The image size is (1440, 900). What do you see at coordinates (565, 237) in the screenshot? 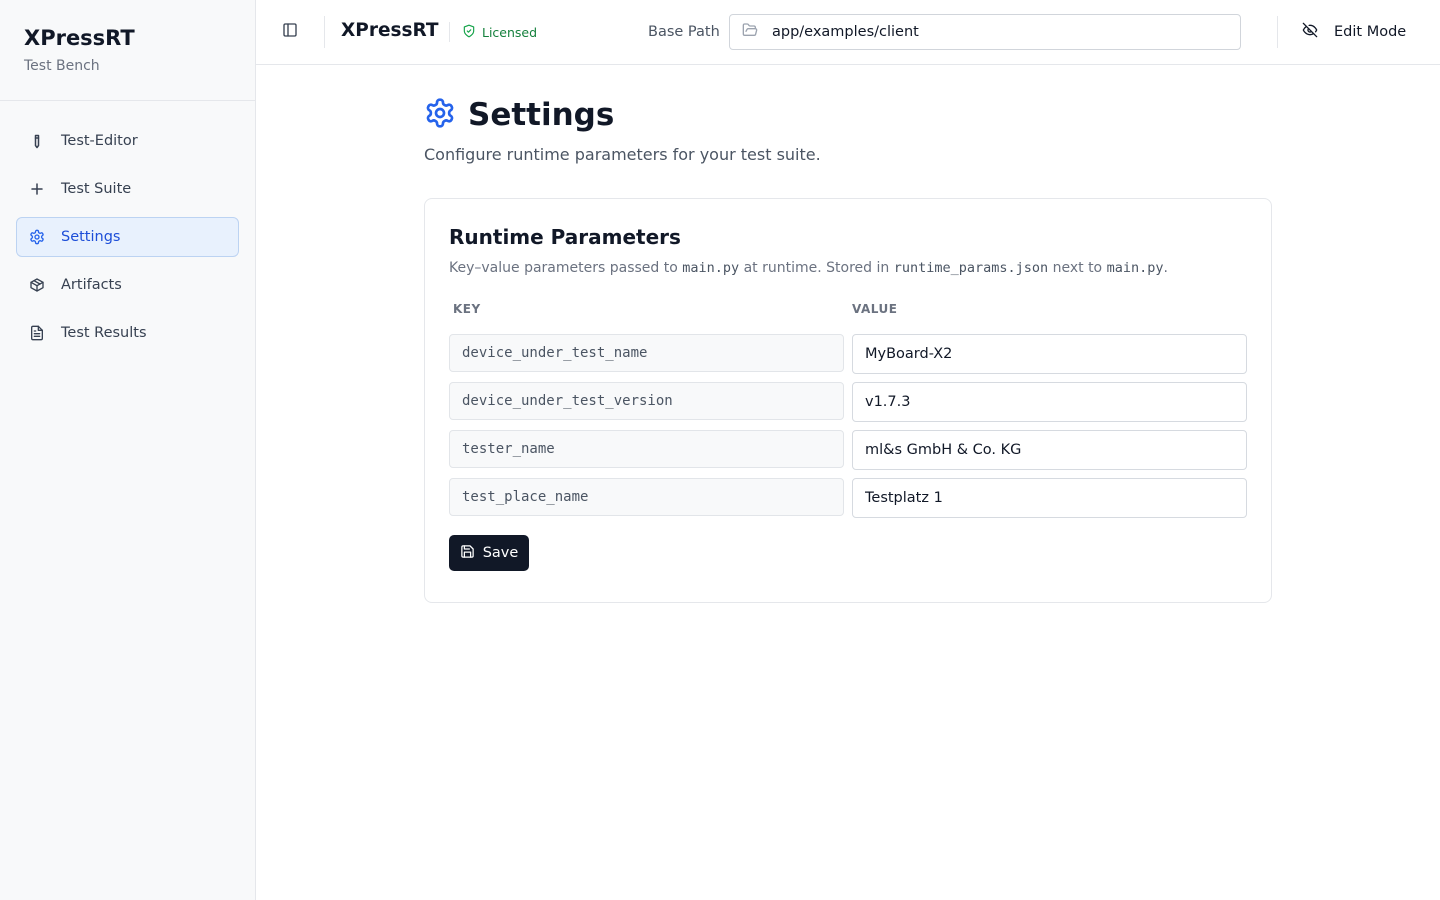
I see `card-title: Runtime Parameters` at bounding box center [565, 237].